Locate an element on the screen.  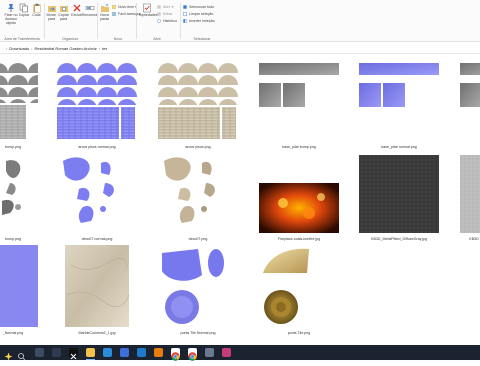
copy-icon is located at coordinates (23, 8).